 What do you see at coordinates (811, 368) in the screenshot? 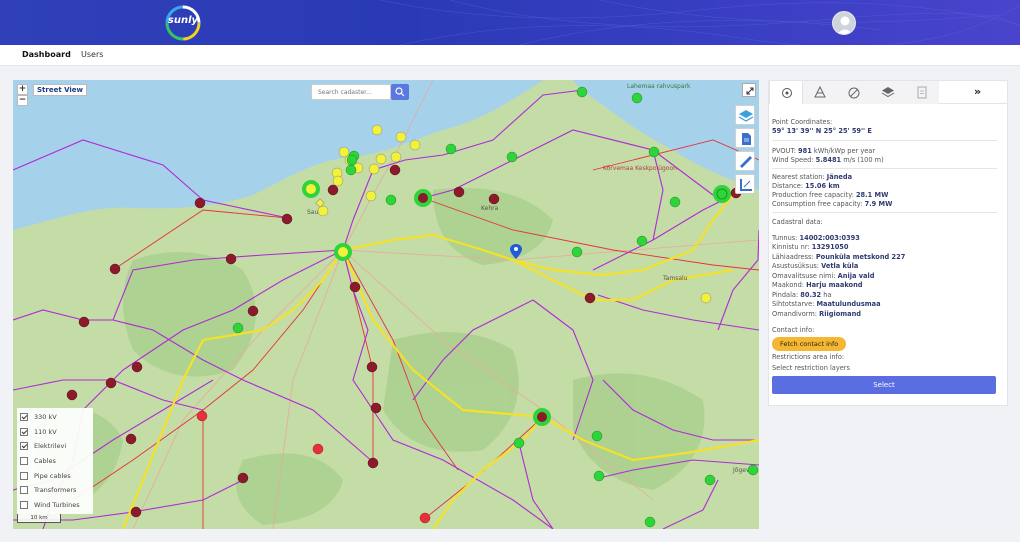
I see `select-restriction-layers: Select restriction layers` at bounding box center [811, 368].